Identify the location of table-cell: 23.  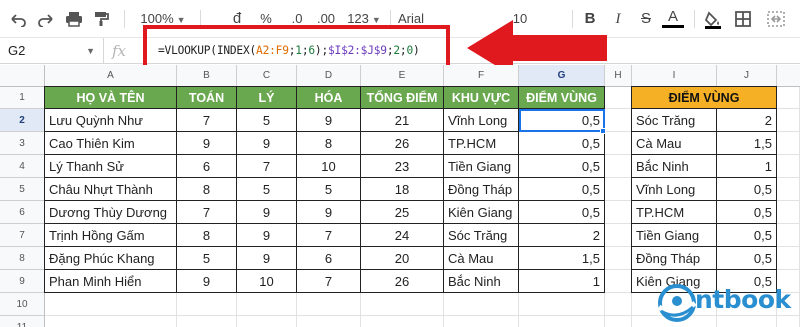
(402, 166).